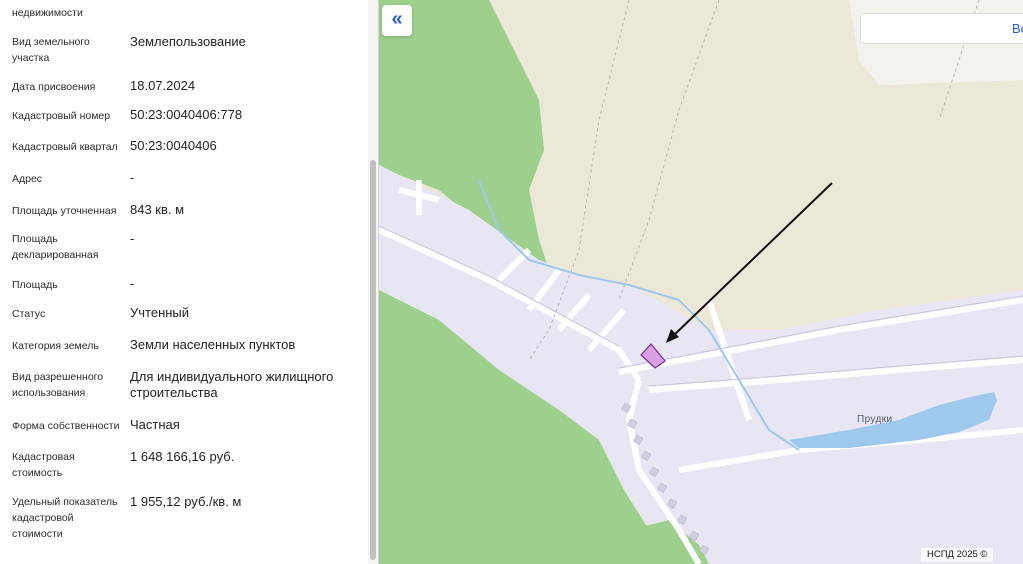  What do you see at coordinates (184, 51) in the screenshot?
I see `info-row-land-type: Вид земельного участка Землепользование` at bounding box center [184, 51].